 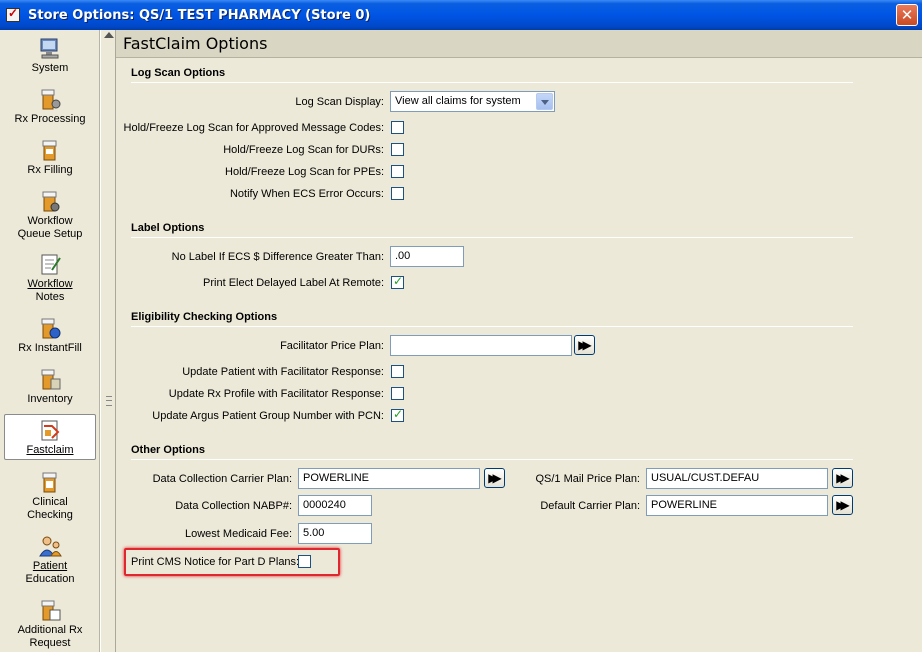 I want to click on sidebar-item-label: Inventory, so click(x=50, y=399).